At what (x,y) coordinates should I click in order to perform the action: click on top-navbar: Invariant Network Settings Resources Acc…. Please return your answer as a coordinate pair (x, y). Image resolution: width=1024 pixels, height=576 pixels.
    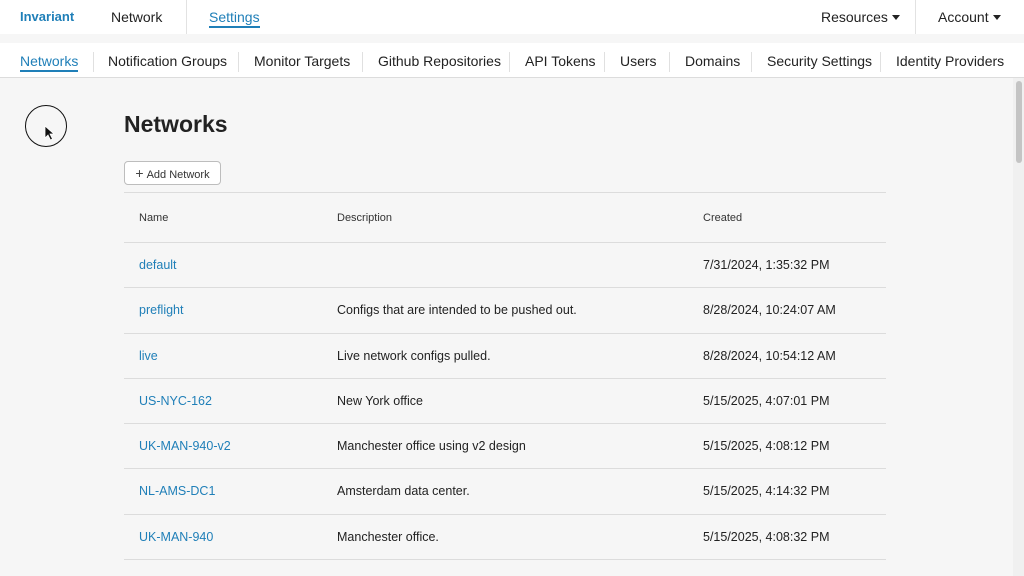
    Looking at the image, I should click on (512, 17).